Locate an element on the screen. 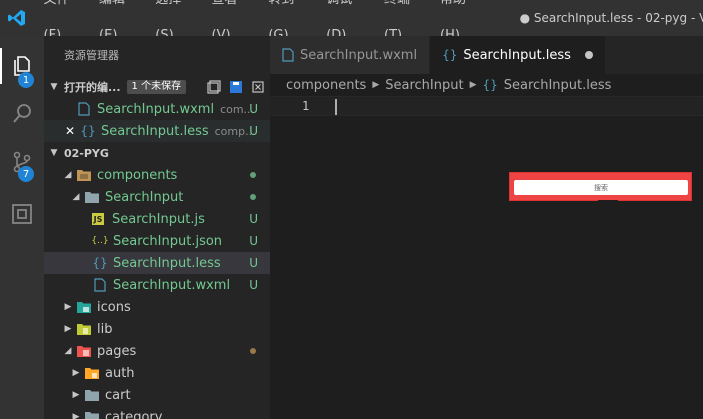  breadcrumb-item: SearchInput is located at coordinates (424, 85).